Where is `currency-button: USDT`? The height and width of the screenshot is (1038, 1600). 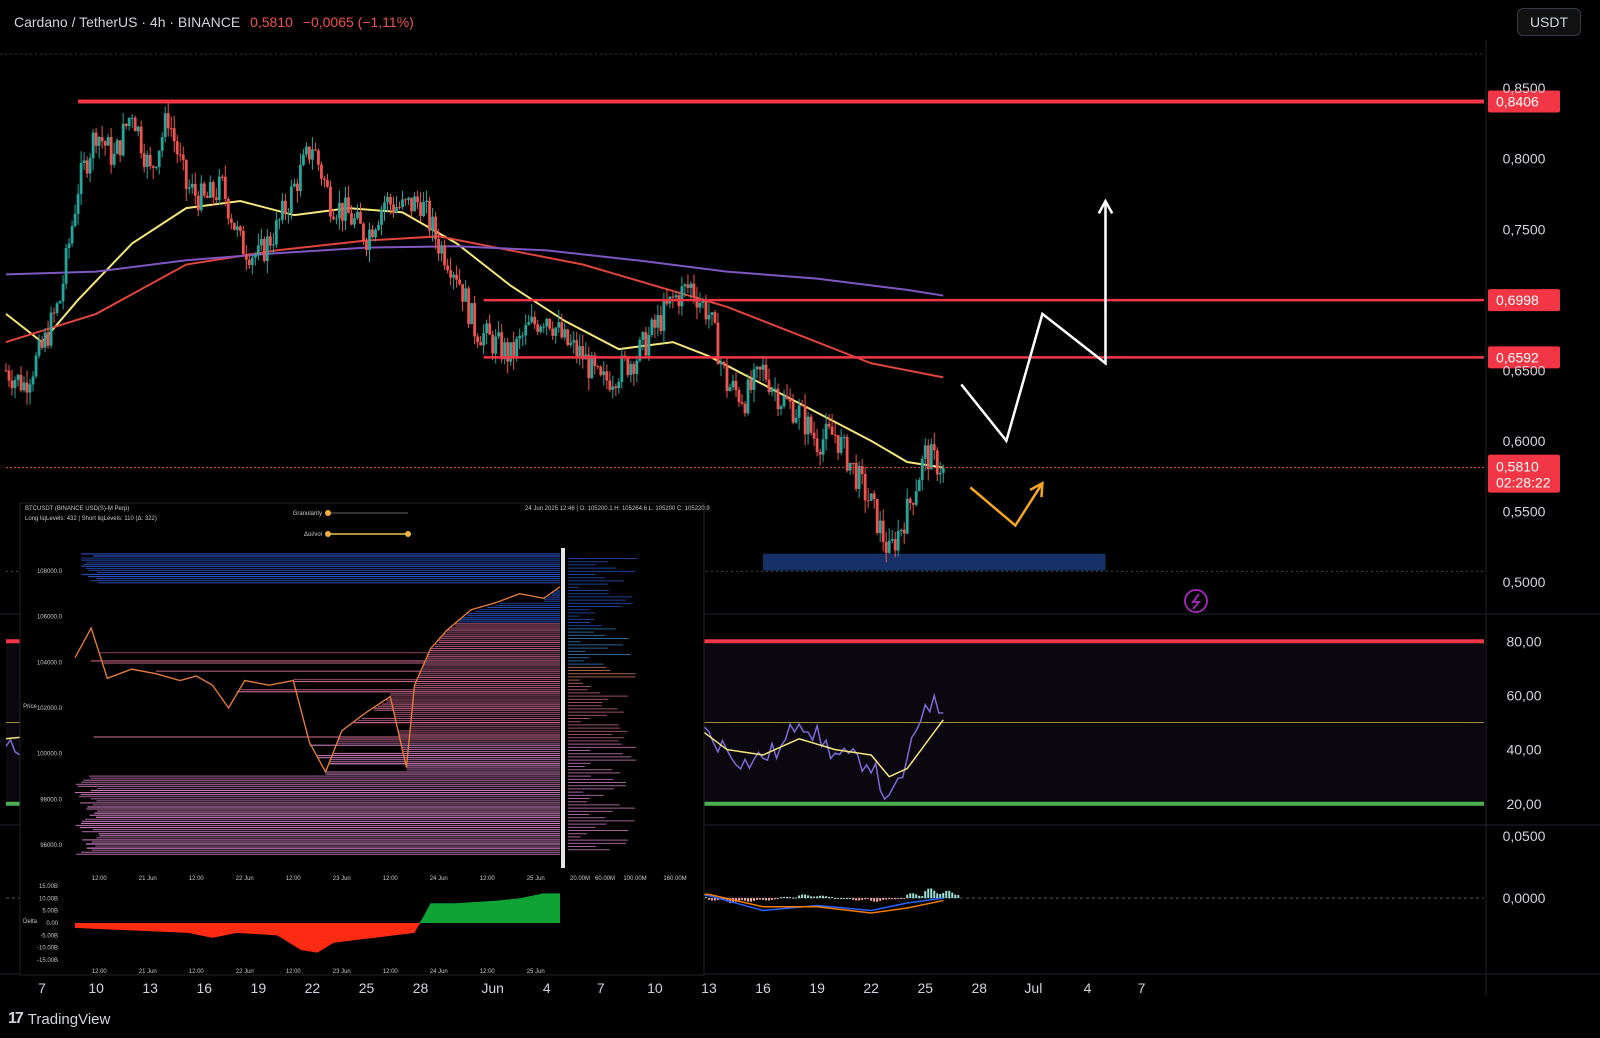 currency-button: USDT is located at coordinates (1549, 22).